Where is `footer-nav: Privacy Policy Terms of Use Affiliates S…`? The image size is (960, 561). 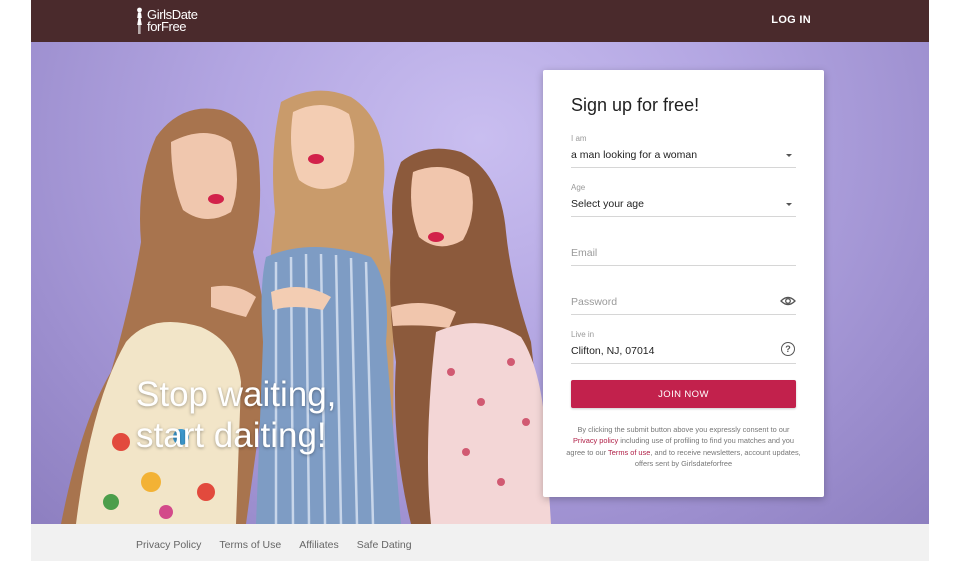
footer-nav: Privacy Policy Terms of Use Affiliates S… is located at coordinates (274, 545).